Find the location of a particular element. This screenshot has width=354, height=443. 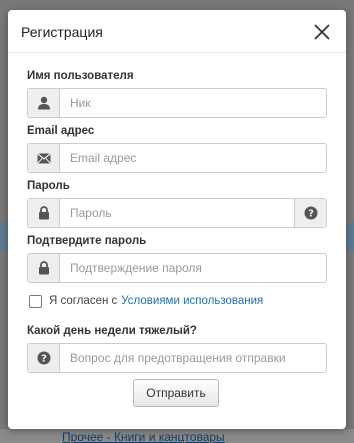

password-input is located at coordinates (177, 213).